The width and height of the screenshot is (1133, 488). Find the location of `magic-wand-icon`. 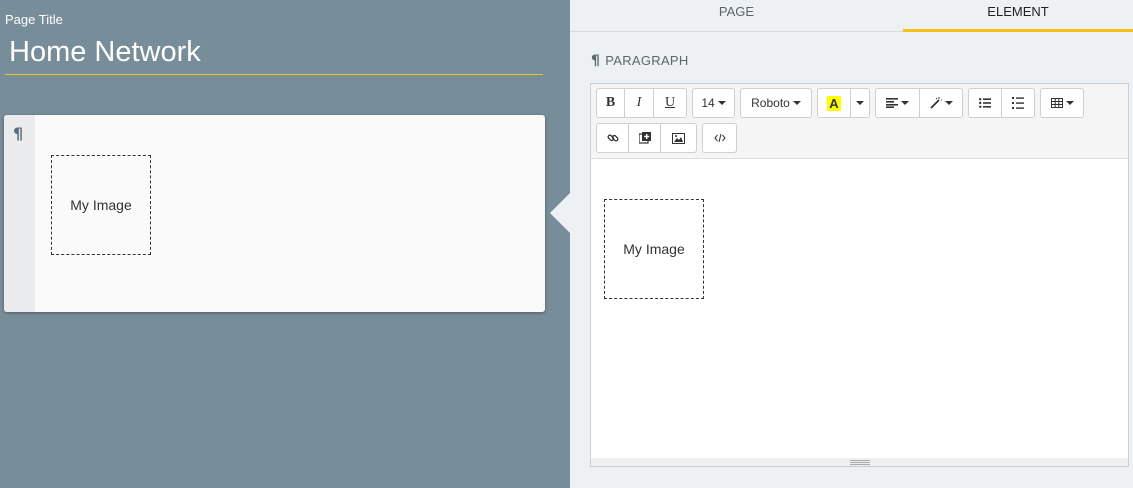

magic-wand-icon is located at coordinates (935, 103).